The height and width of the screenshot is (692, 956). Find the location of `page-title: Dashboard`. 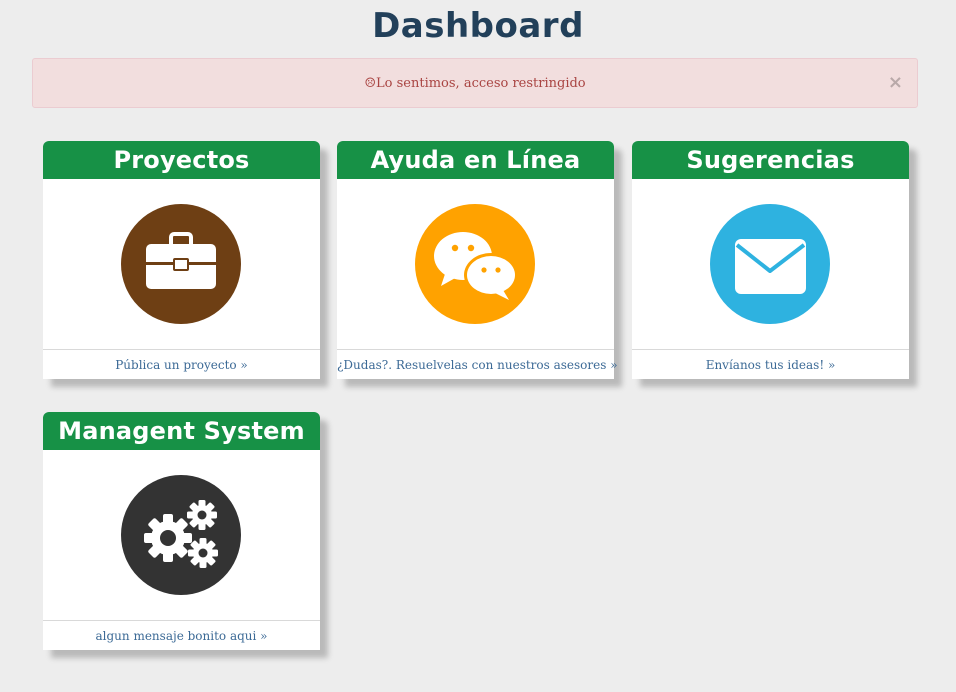

page-title: Dashboard is located at coordinates (478, 26).